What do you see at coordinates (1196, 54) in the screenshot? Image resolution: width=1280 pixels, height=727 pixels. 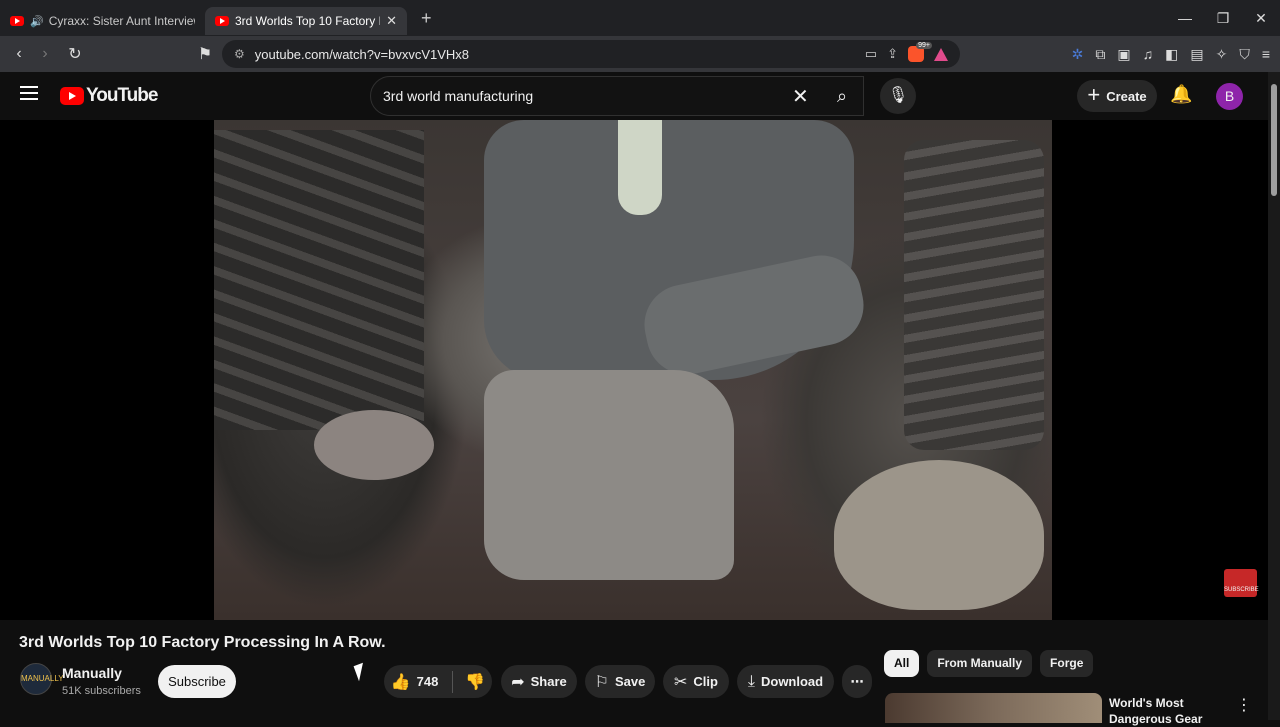 I see `wallet-icon: ▤` at bounding box center [1196, 54].